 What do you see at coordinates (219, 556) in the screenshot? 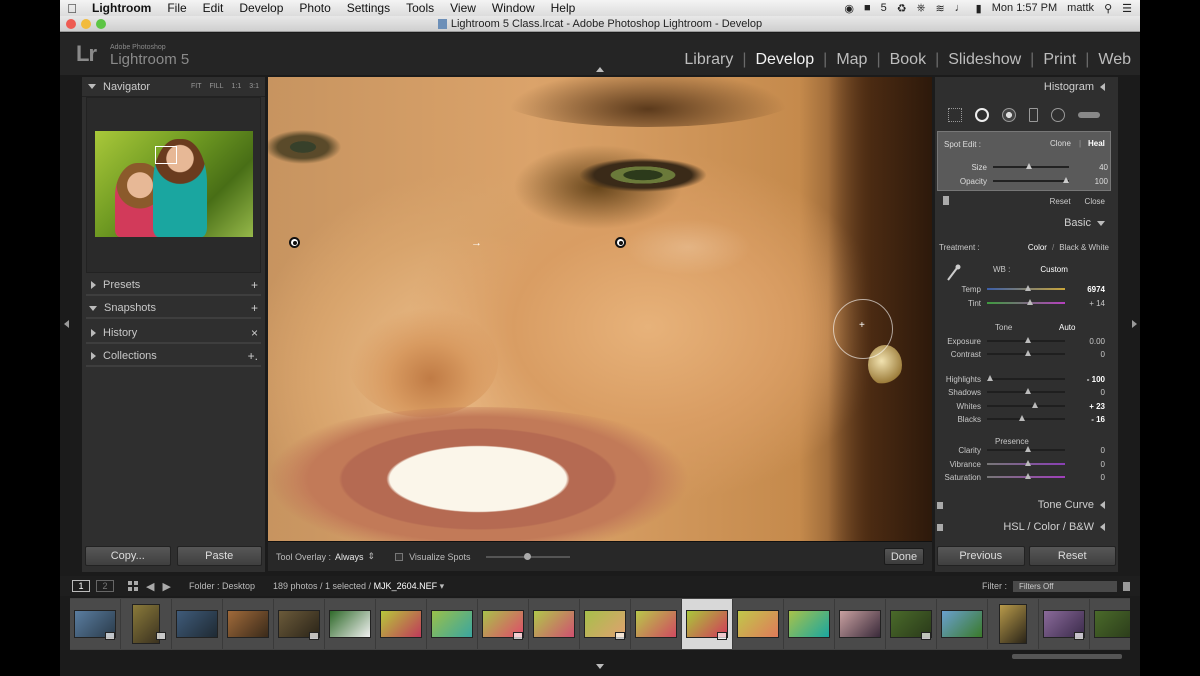
I see `paste-button: Paste` at bounding box center [219, 556].